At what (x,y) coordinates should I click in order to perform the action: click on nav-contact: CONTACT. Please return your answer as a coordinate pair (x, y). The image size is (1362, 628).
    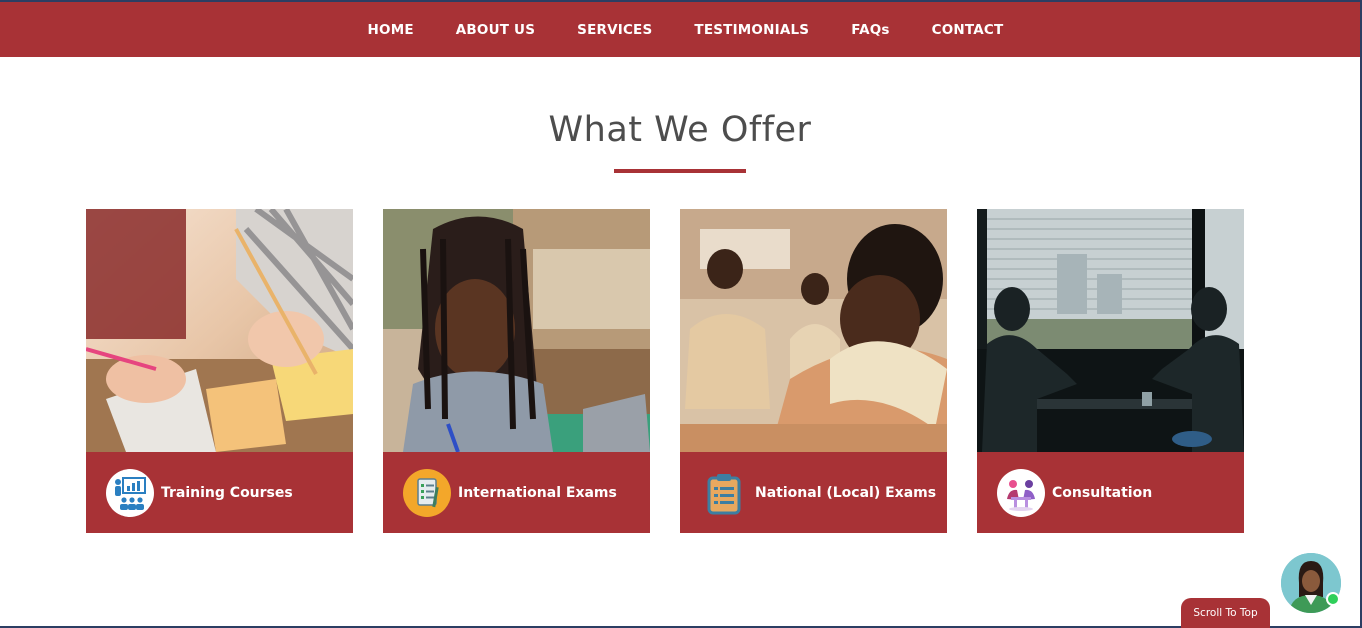
    Looking at the image, I should click on (968, 30).